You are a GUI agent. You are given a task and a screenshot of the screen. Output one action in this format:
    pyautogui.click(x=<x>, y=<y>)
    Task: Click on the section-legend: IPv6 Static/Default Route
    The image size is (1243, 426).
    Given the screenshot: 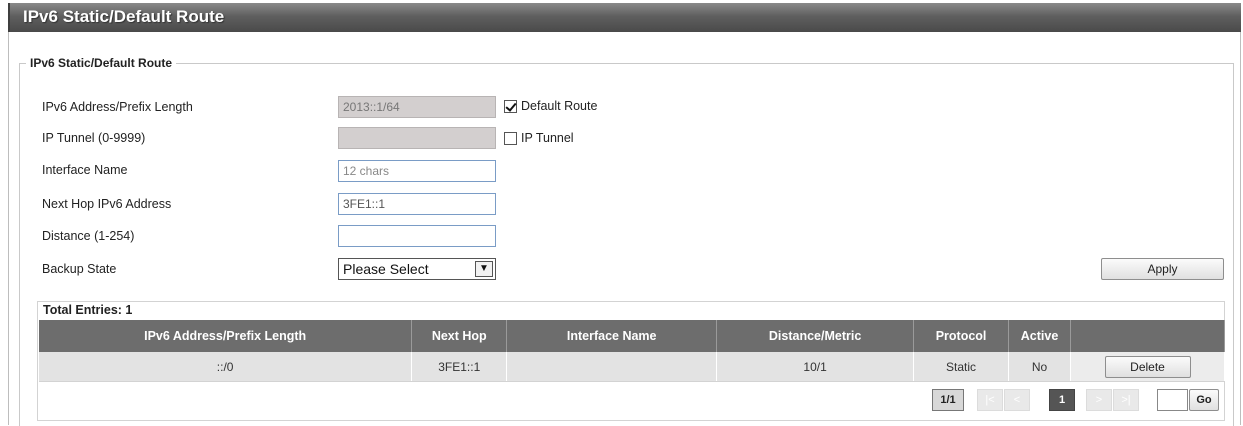 What is the action you would take?
    pyautogui.click(x=101, y=63)
    